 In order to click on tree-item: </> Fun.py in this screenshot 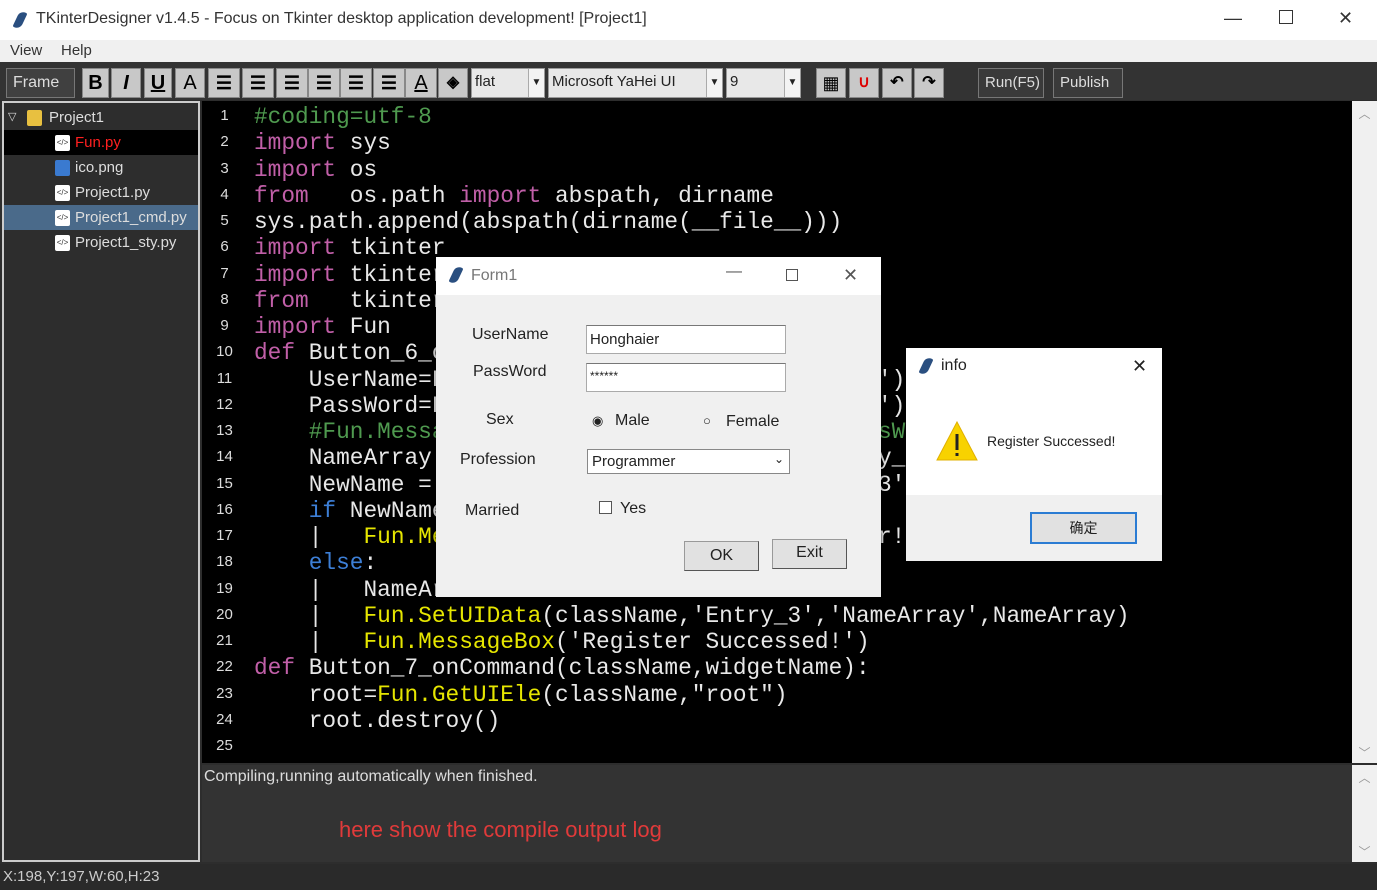, I will do `click(101, 142)`.